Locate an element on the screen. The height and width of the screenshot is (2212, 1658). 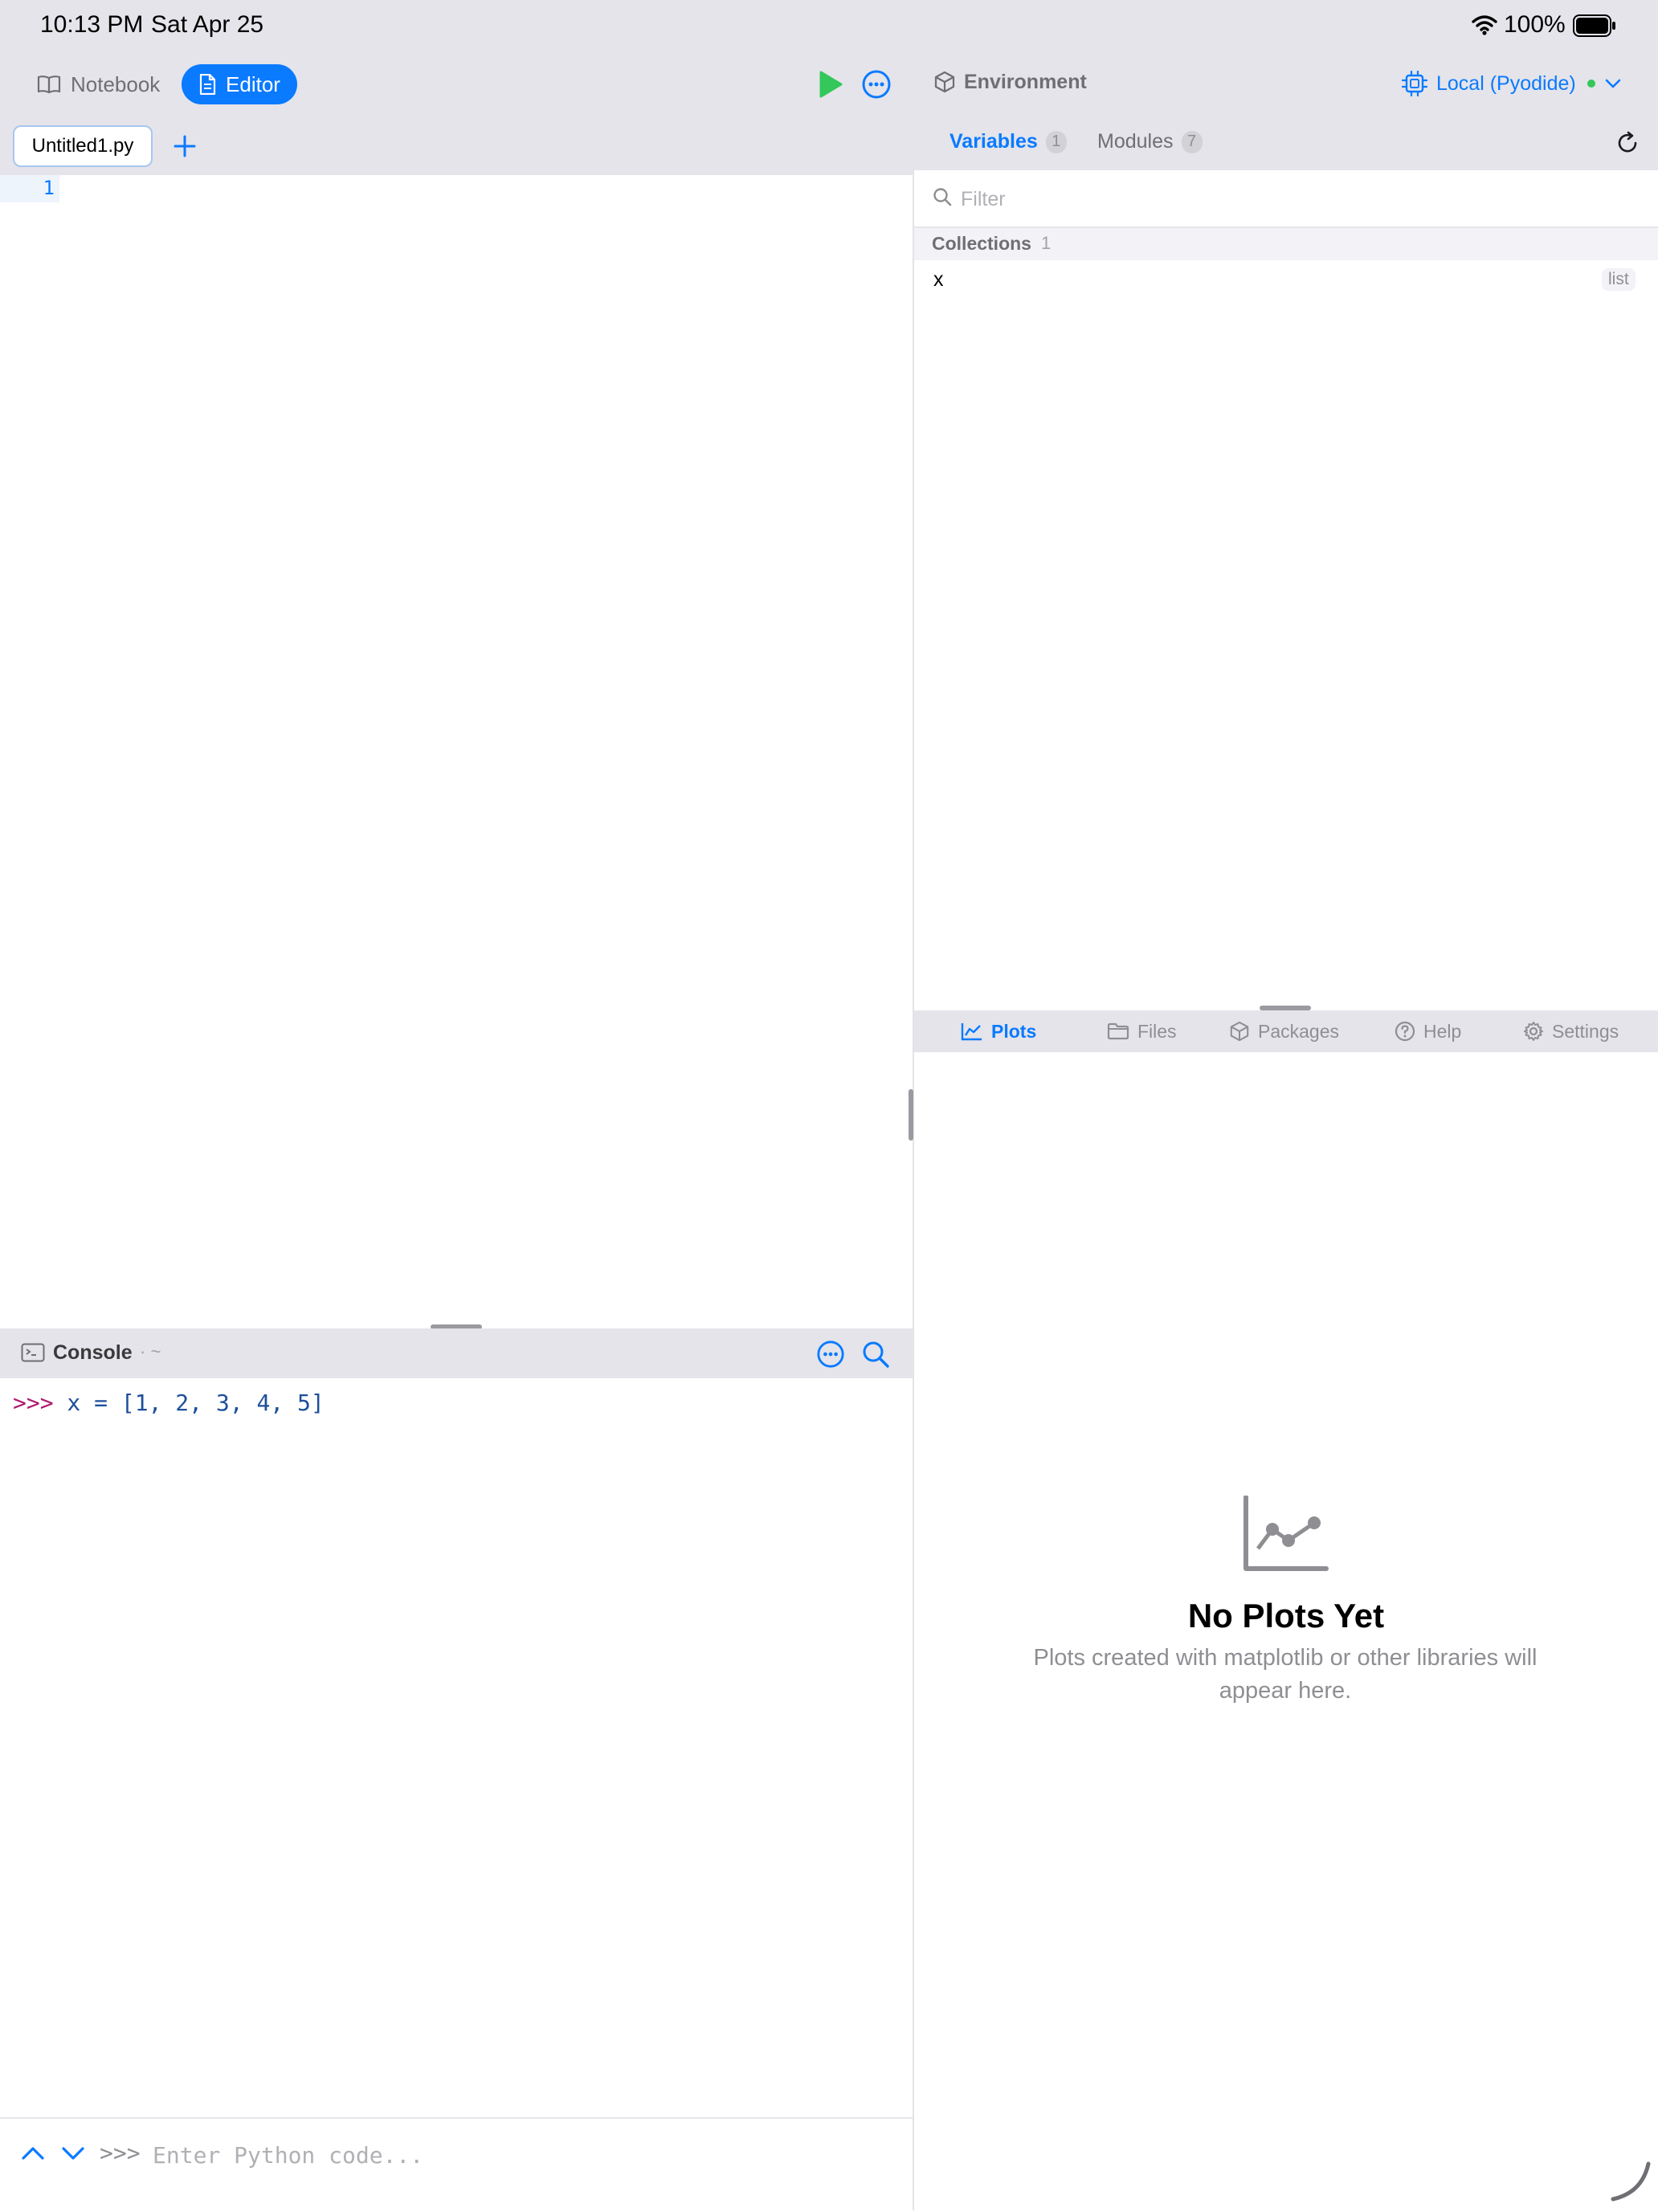
tab-settings: Settings is located at coordinates (1571, 1031).